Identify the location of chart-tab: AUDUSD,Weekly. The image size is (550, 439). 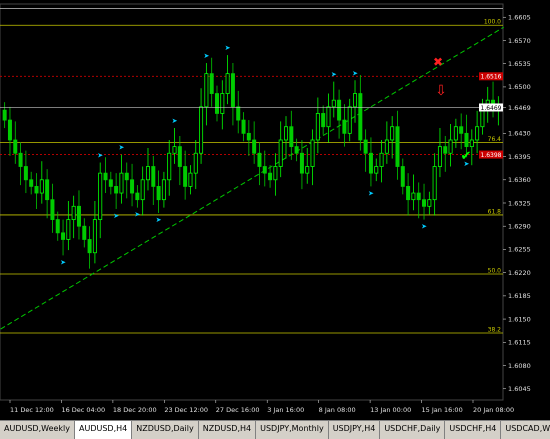
(37, 430).